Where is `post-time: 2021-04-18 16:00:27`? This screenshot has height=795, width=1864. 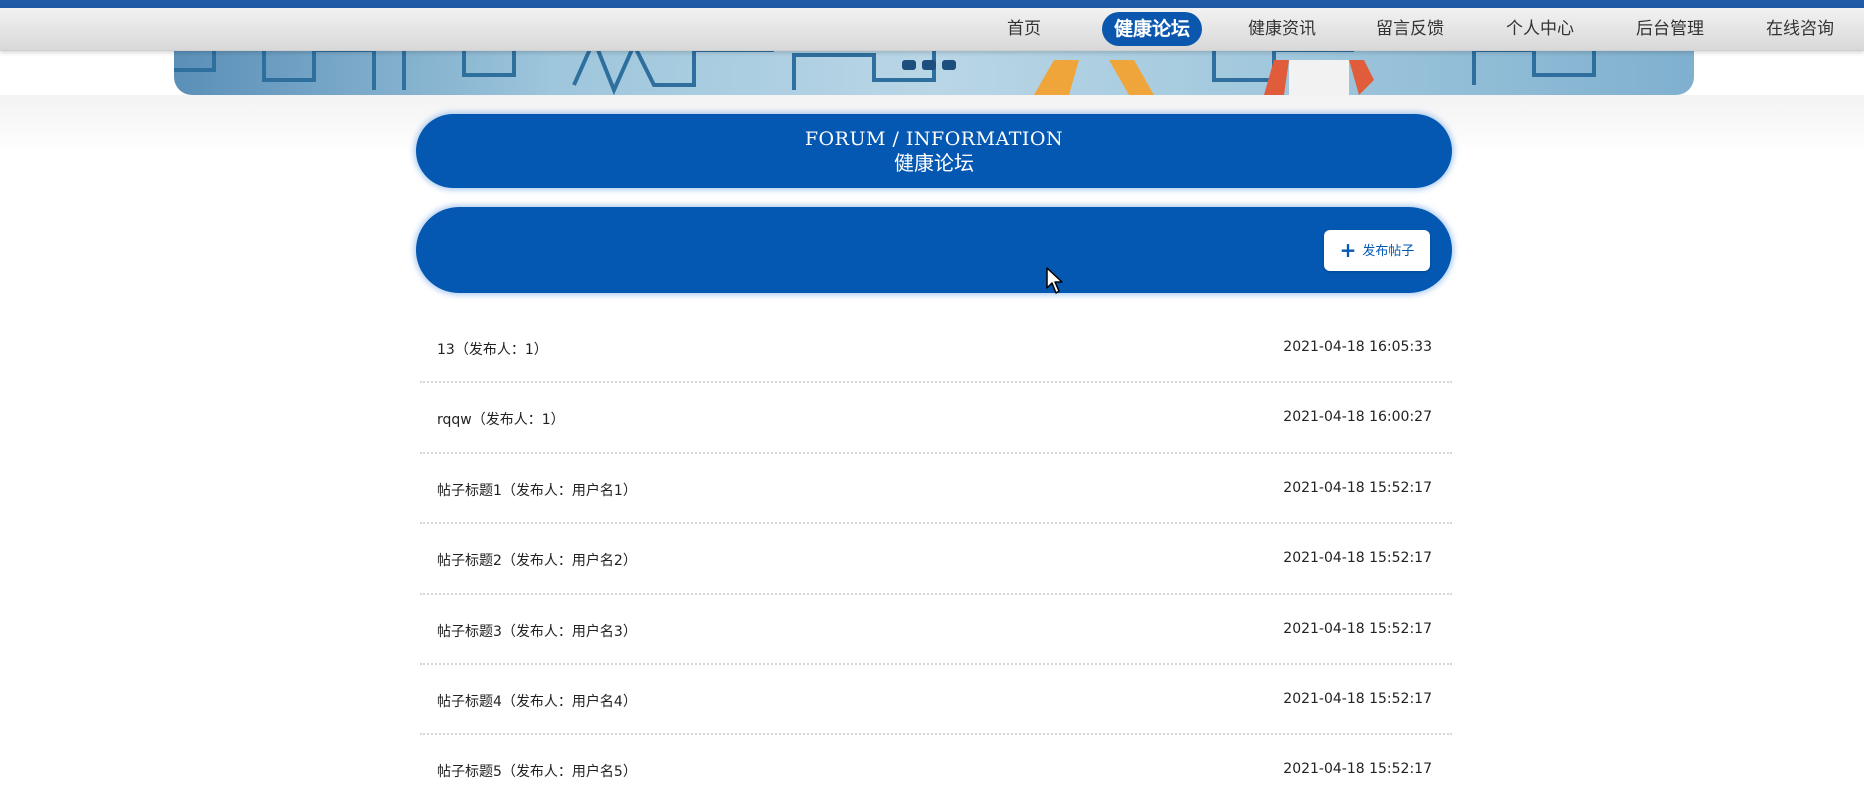 post-time: 2021-04-18 16:00:27 is located at coordinates (1357, 417).